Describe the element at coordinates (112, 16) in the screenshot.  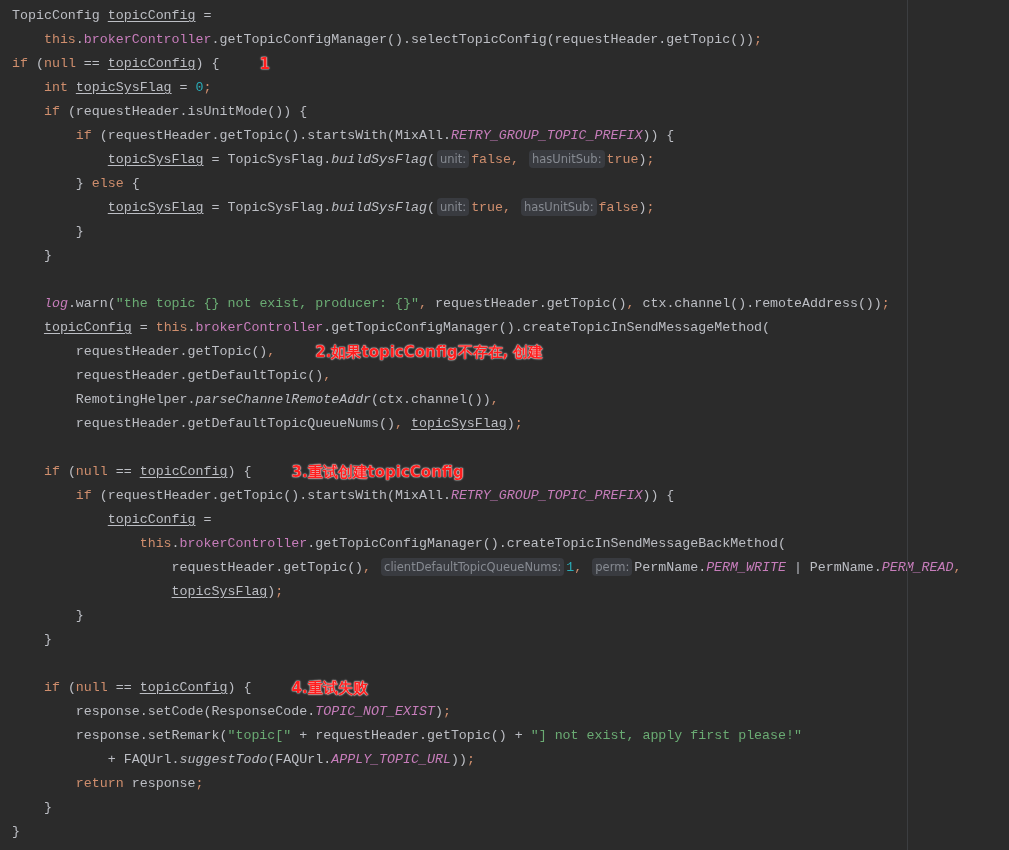
I see `code-line: TopicConfig topicConfig =` at that location.